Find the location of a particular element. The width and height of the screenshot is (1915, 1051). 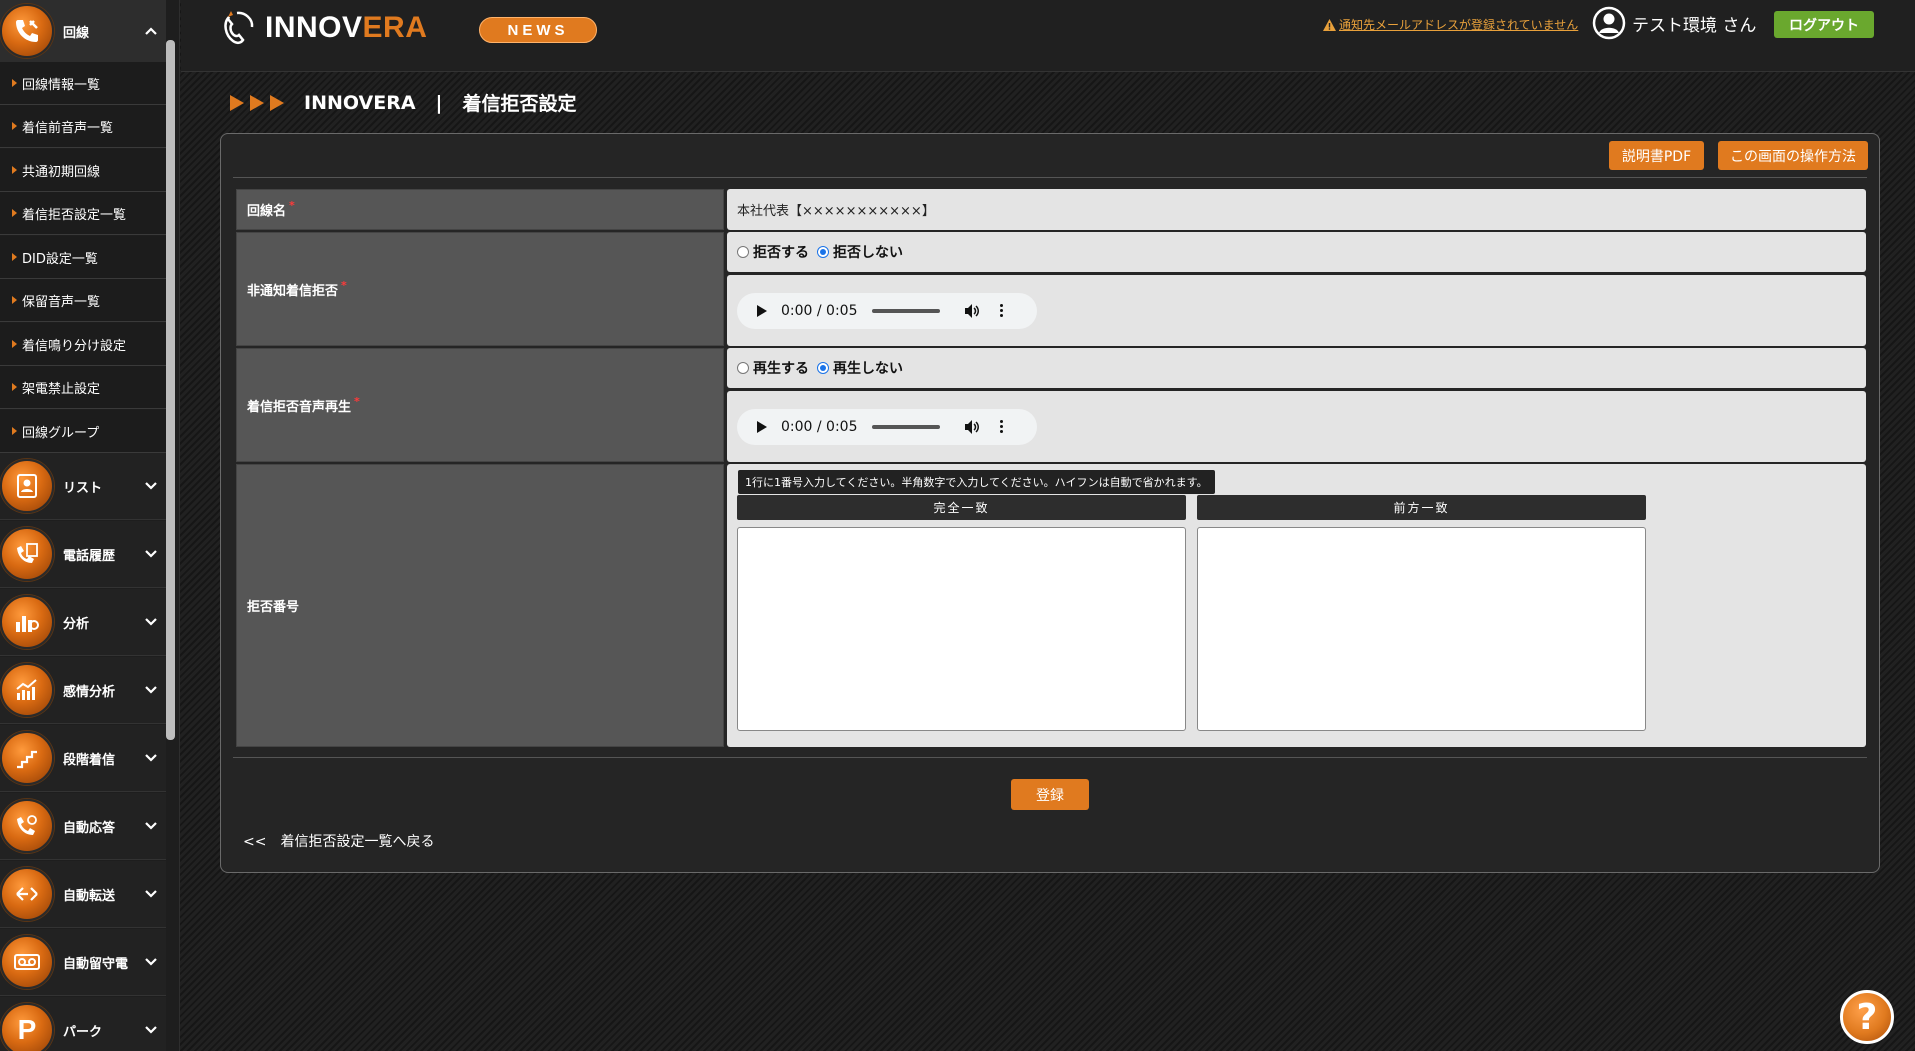

sidebar-item-staged-incoming: 段階着信 is located at coordinates (83, 758).